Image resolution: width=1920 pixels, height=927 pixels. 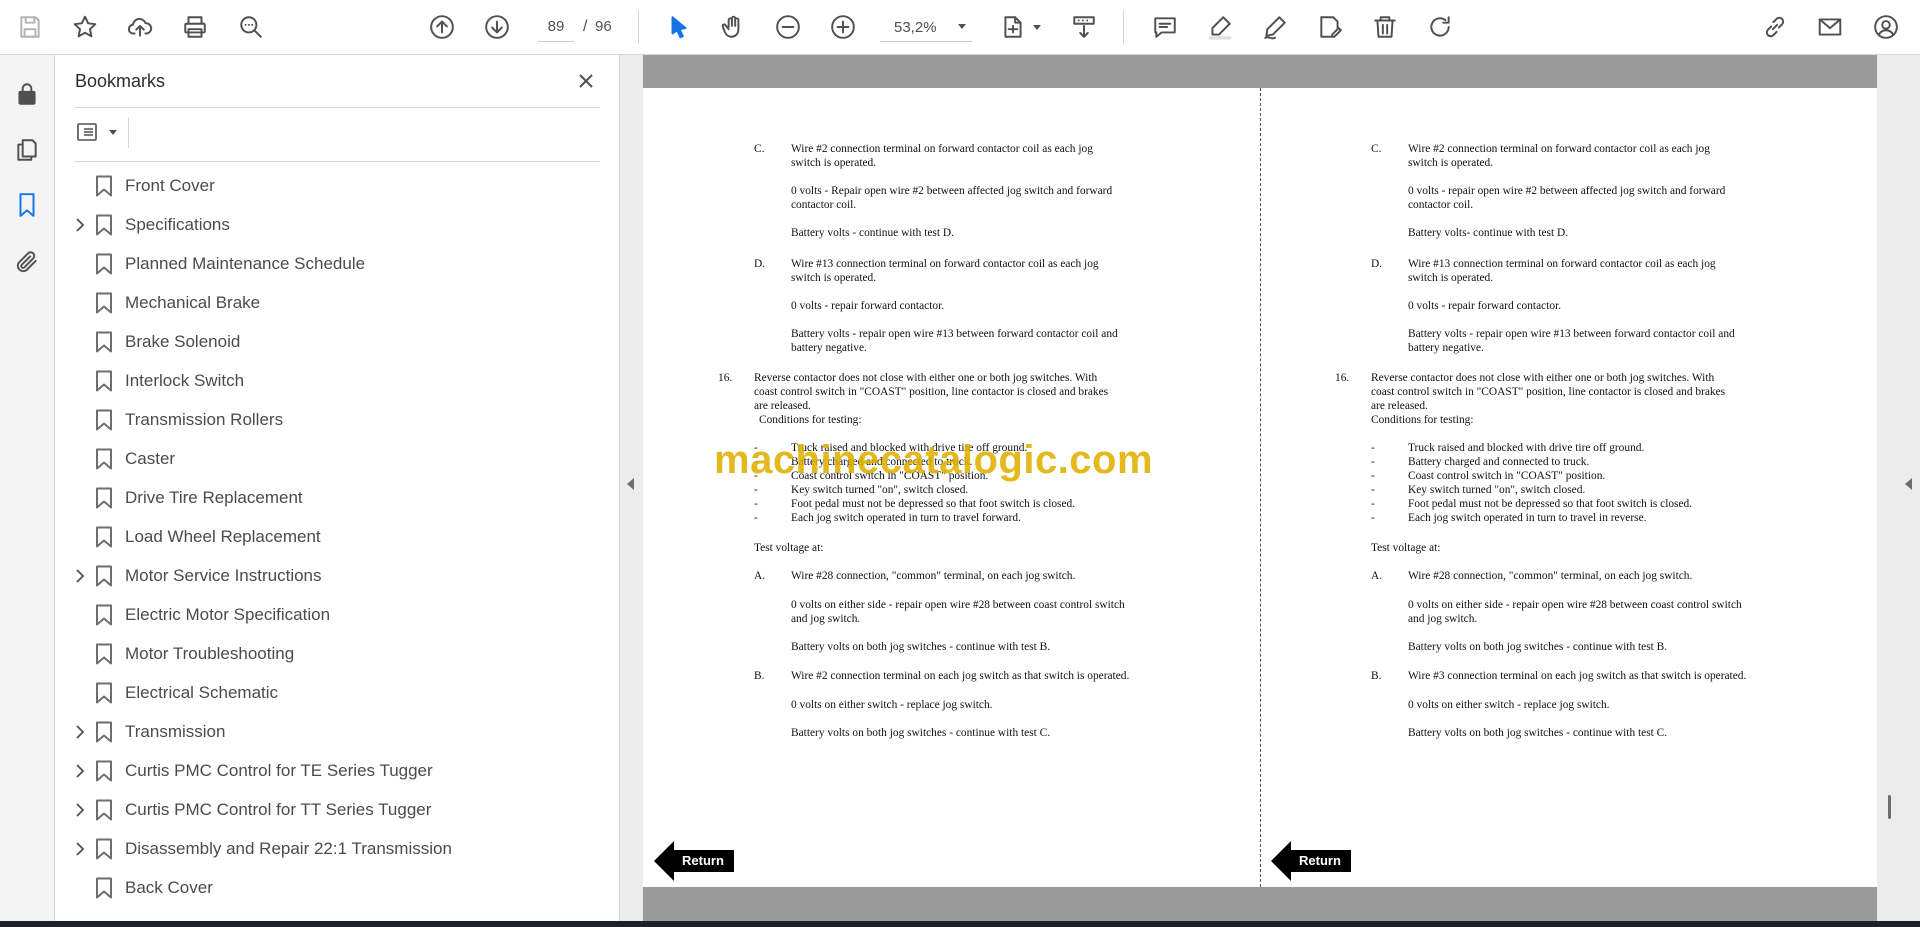 What do you see at coordinates (1330, 27) in the screenshot?
I see `fill-sign-icon` at bounding box center [1330, 27].